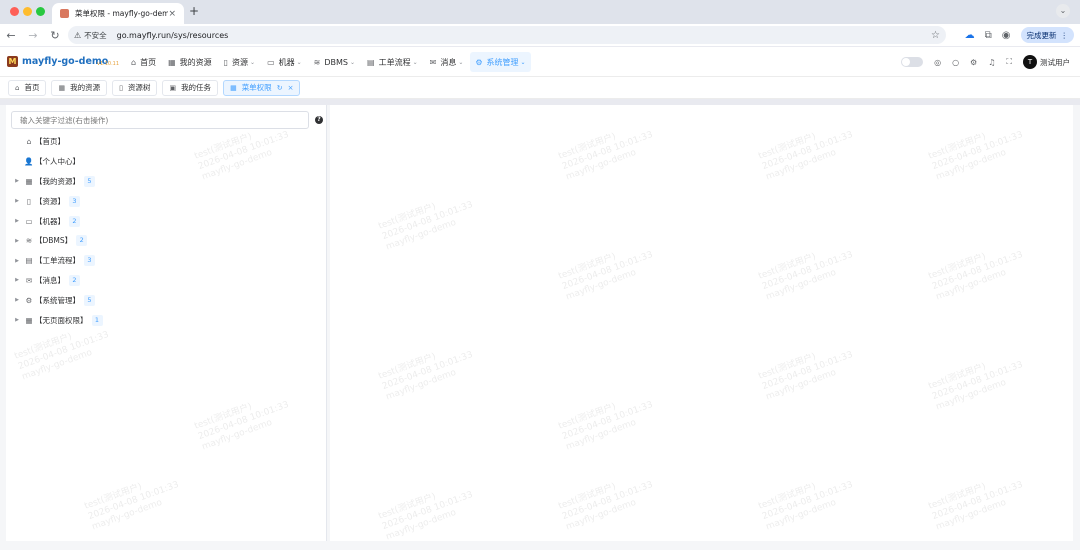 The width and height of the screenshot is (1080, 550). I want to click on menu-item-6: ✉ 消息 ⌄, so click(447, 62).